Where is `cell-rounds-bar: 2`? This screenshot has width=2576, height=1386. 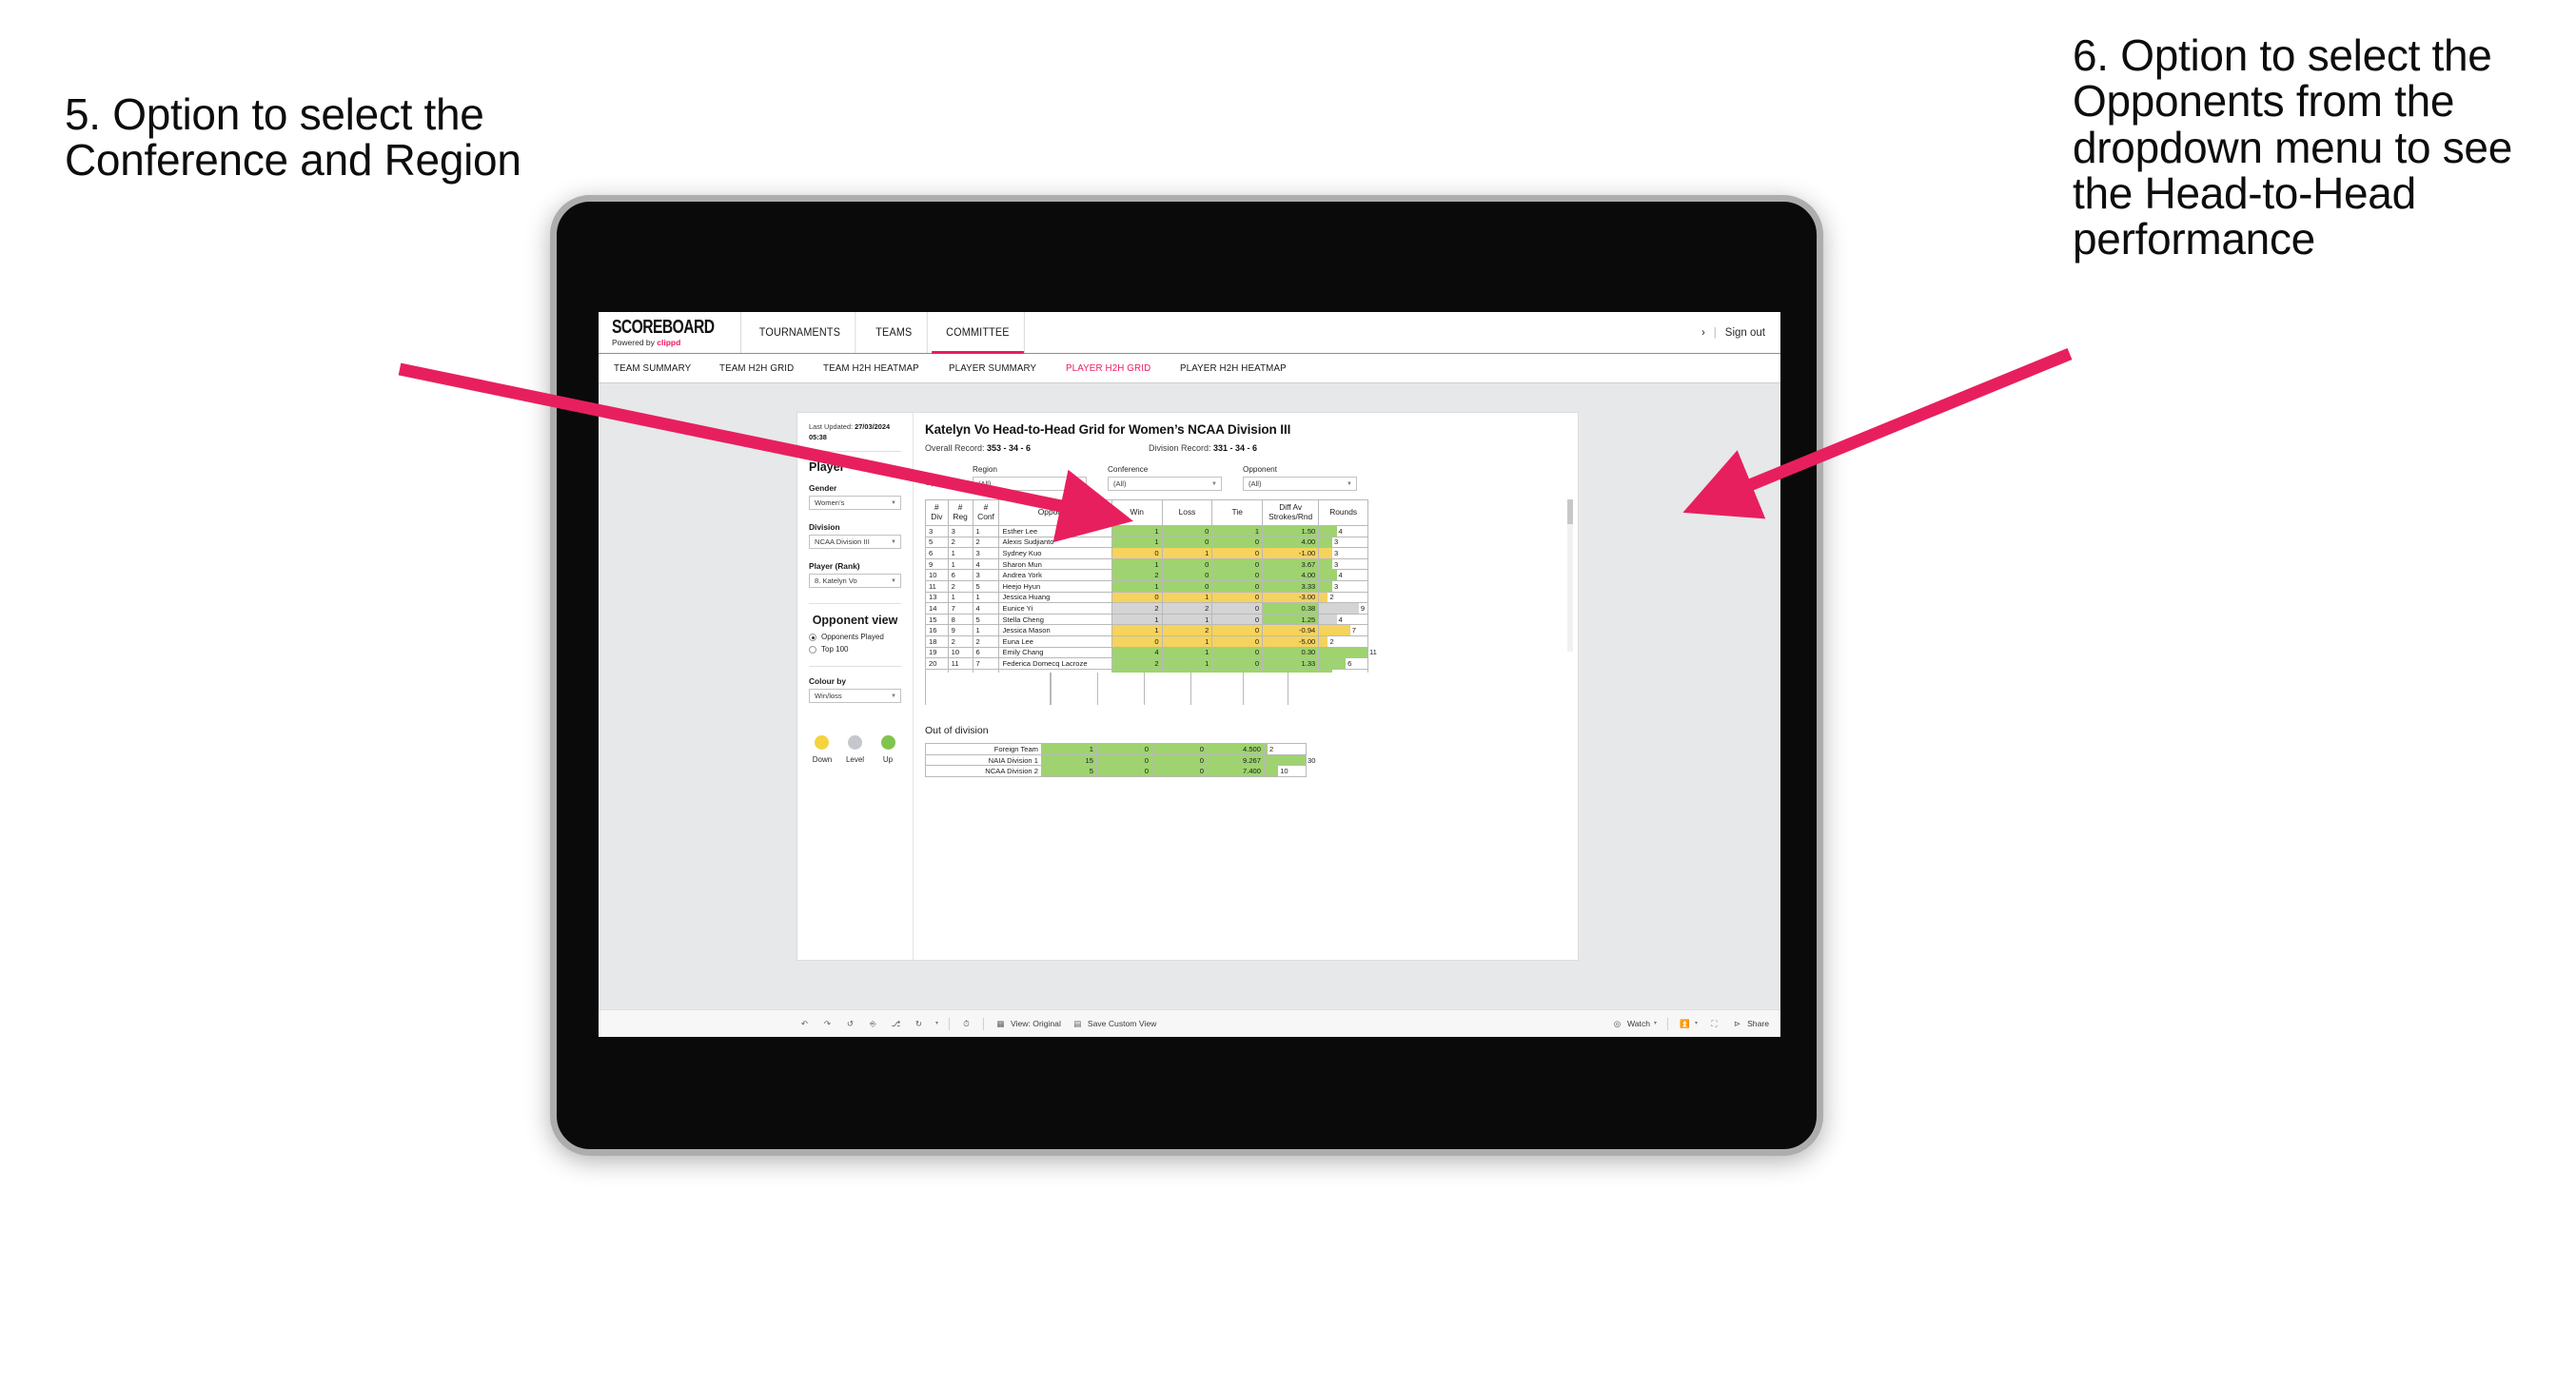
cell-rounds-bar: 2 is located at coordinates (1343, 641).